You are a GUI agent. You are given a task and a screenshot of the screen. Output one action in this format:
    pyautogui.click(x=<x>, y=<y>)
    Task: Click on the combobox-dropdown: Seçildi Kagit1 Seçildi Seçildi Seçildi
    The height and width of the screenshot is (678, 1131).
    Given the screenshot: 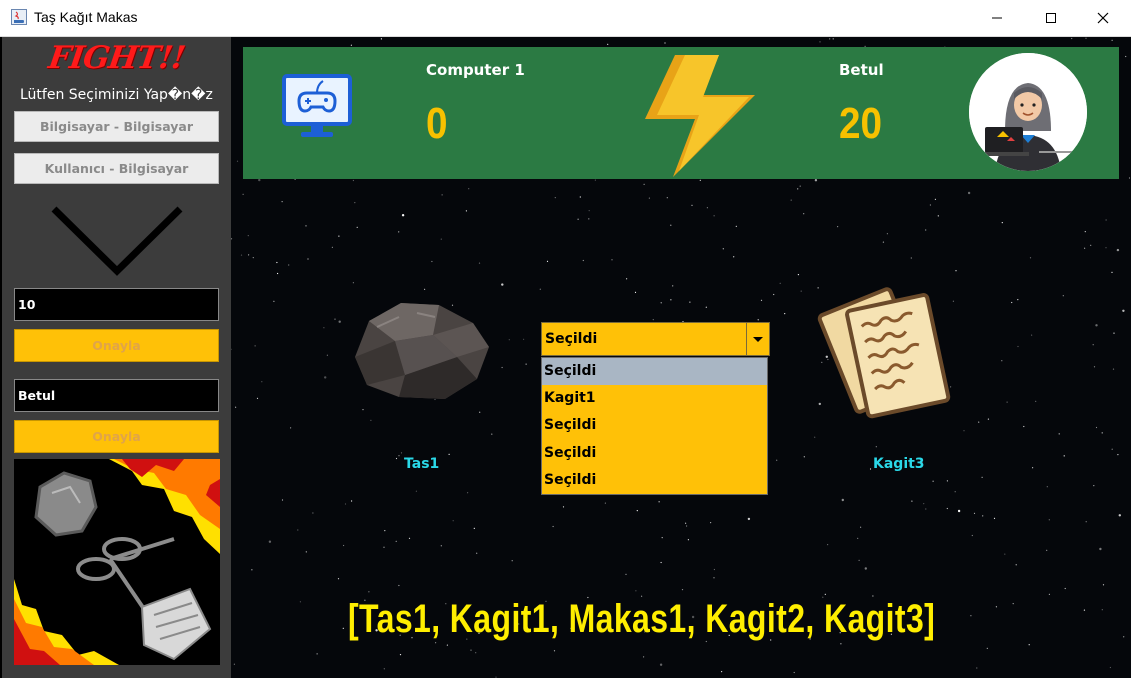 What is the action you would take?
    pyautogui.click(x=654, y=426)
    